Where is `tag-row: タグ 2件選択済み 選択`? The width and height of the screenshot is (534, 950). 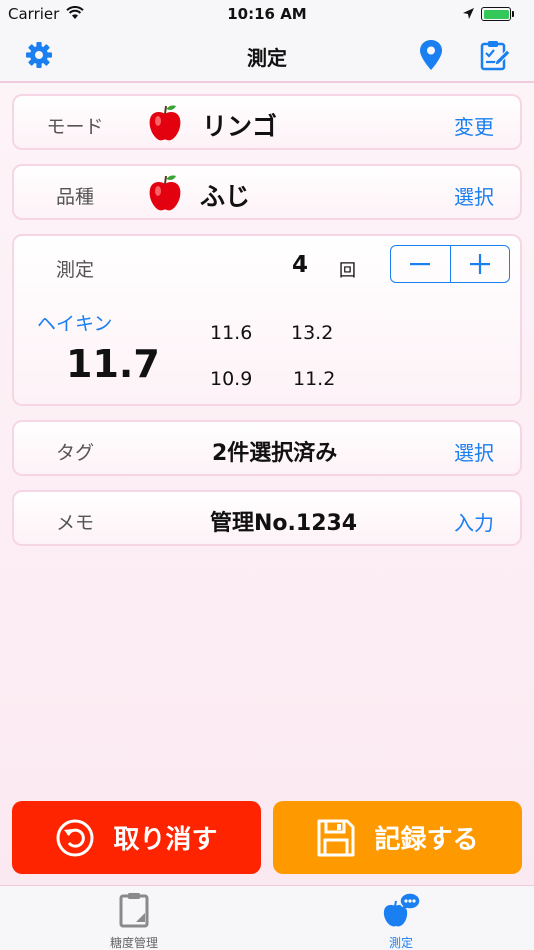
tag-row: タグ 2件選択済み 選択 is located at coordinates (267, 448).